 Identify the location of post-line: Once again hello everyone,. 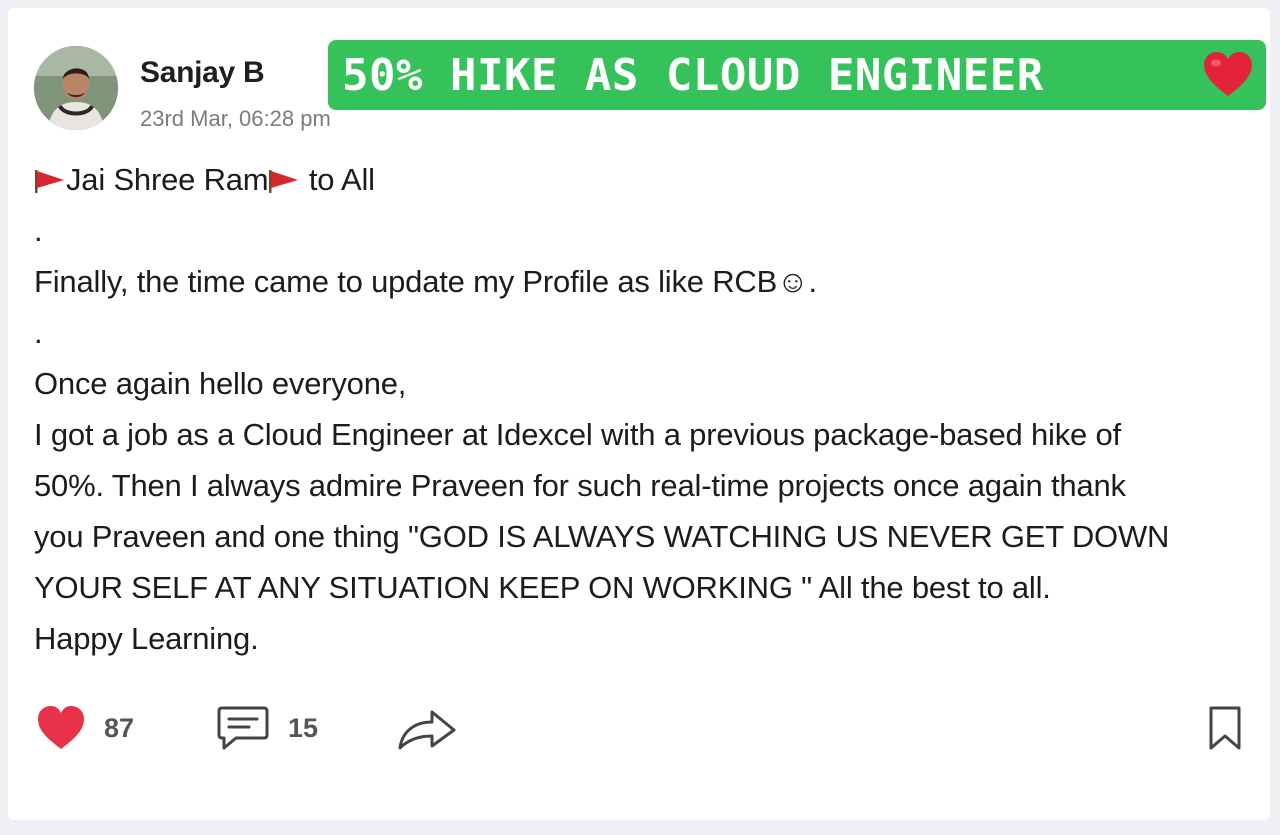
(220, 383).